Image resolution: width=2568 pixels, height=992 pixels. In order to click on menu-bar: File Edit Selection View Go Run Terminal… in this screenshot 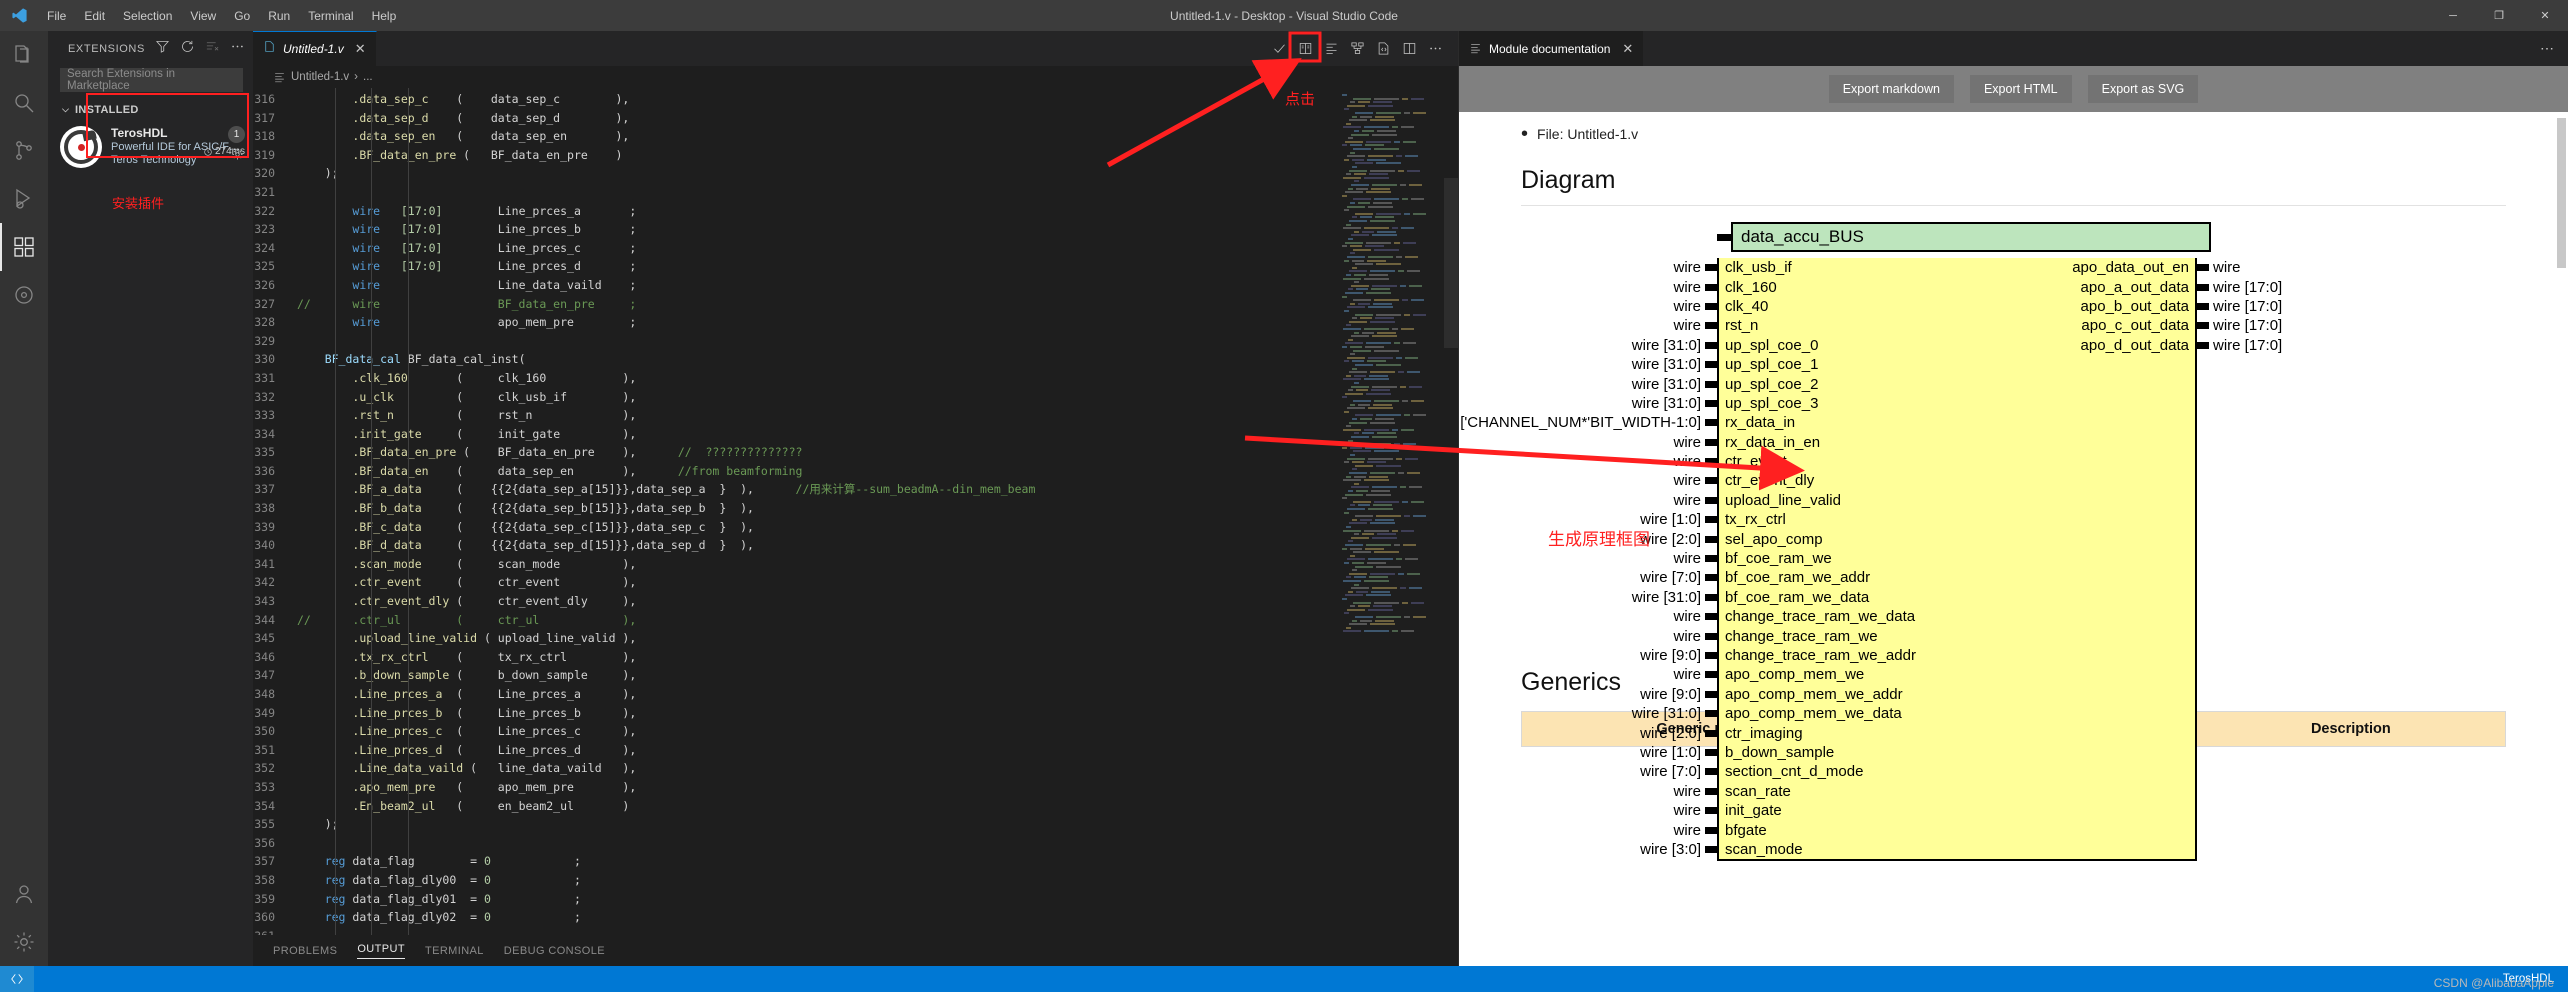, I will do `click(221, 16)`.